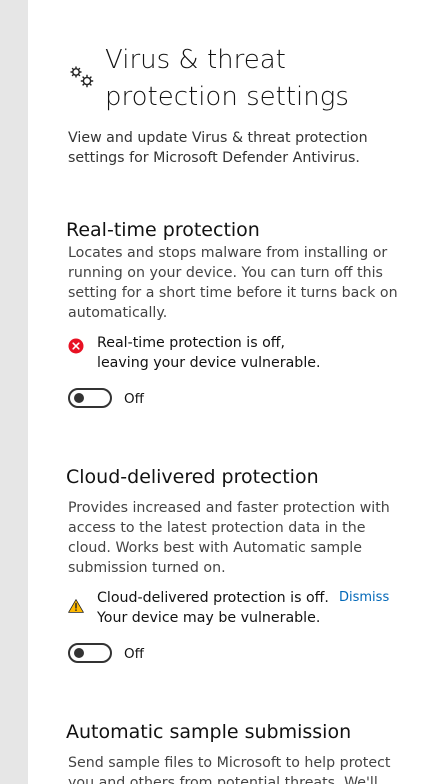 The width and height of the screenshot is (440, 784). I want to click on navigation-rail, so click(14, 392).